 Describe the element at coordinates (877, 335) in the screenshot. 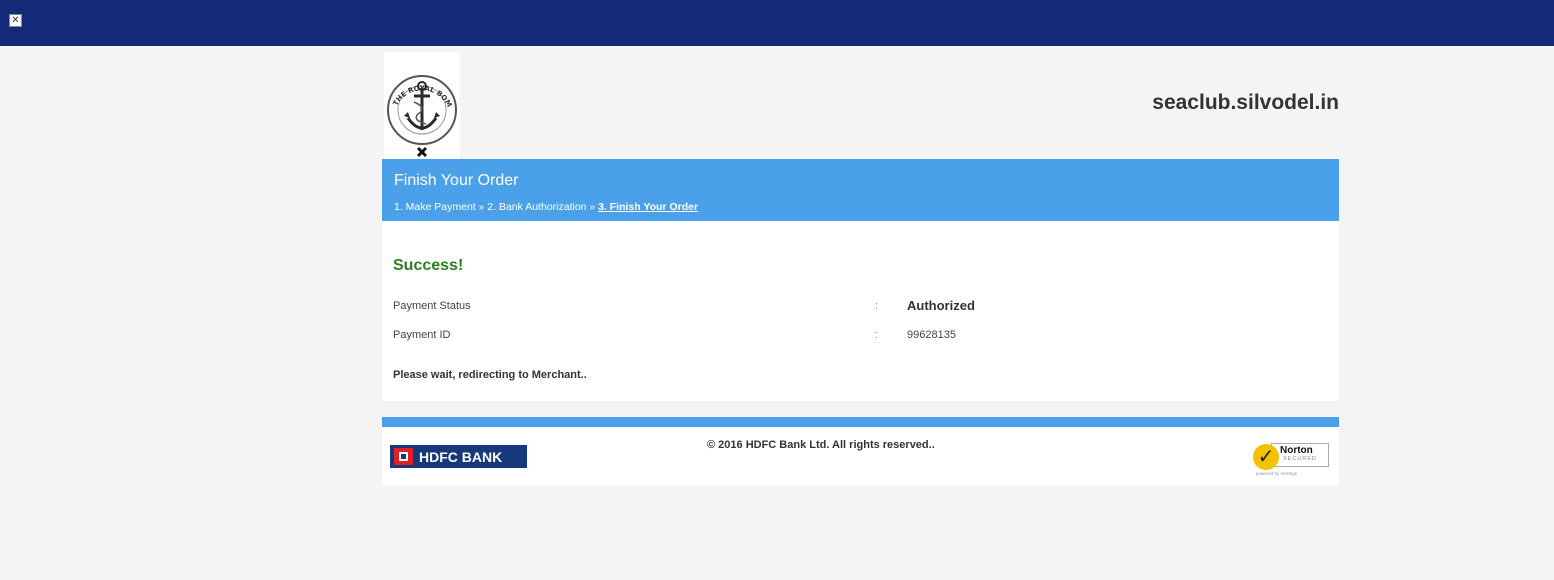

I see `payment-id-colon: :` at that location.